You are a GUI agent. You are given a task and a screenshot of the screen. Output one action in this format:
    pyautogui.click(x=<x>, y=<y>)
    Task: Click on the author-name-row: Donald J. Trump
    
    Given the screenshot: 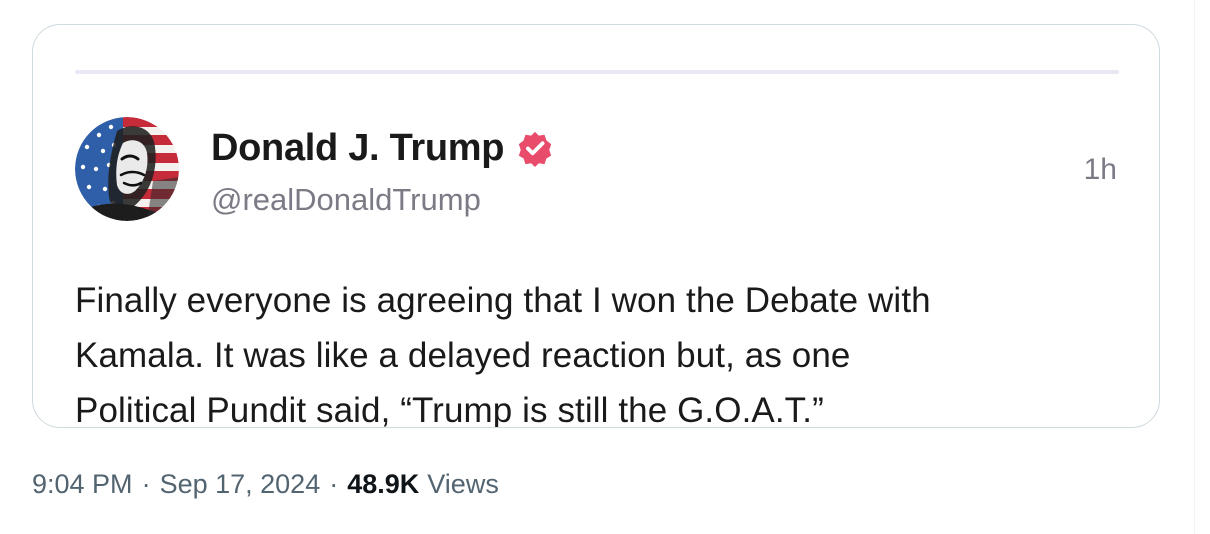 What is the action you would take?
    pyautogui.click(x=382, y=148)
    